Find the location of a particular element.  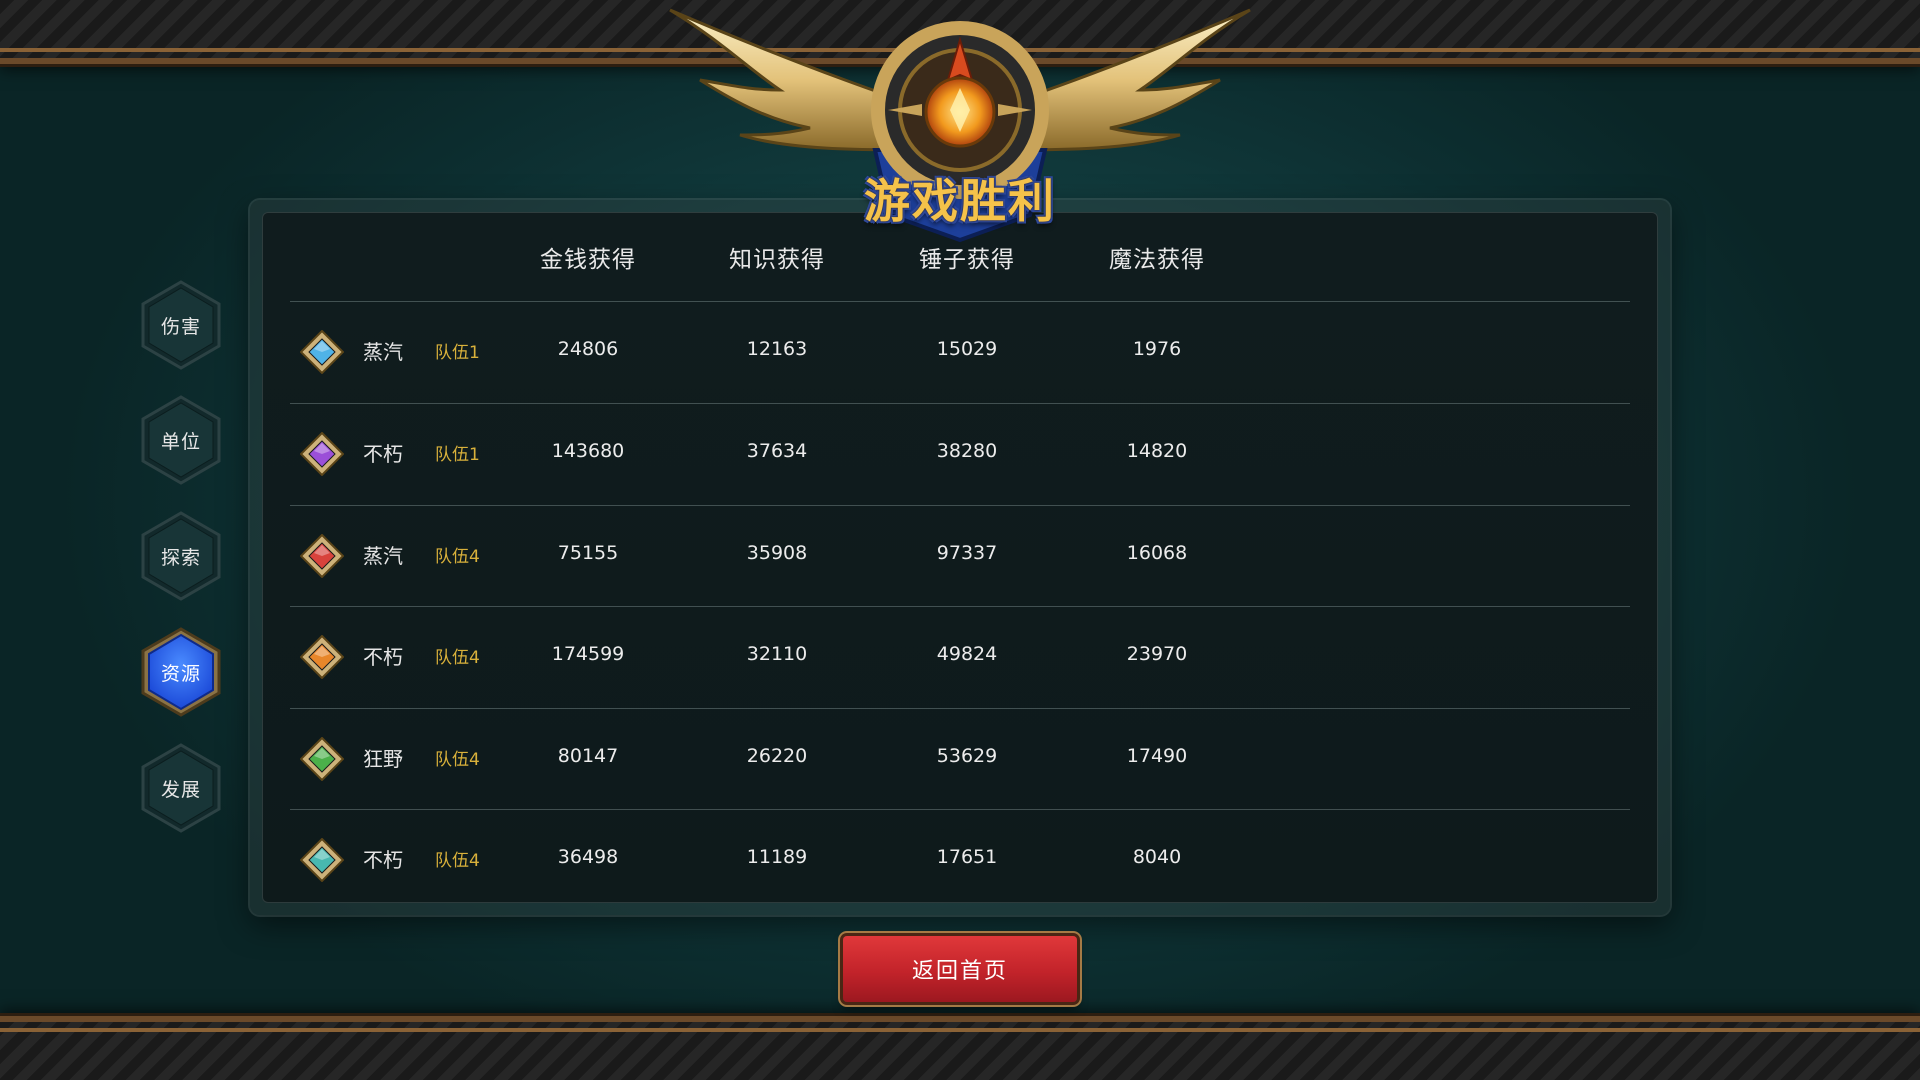

cell-magic: 16068 is located at coordinates (1157, 553).